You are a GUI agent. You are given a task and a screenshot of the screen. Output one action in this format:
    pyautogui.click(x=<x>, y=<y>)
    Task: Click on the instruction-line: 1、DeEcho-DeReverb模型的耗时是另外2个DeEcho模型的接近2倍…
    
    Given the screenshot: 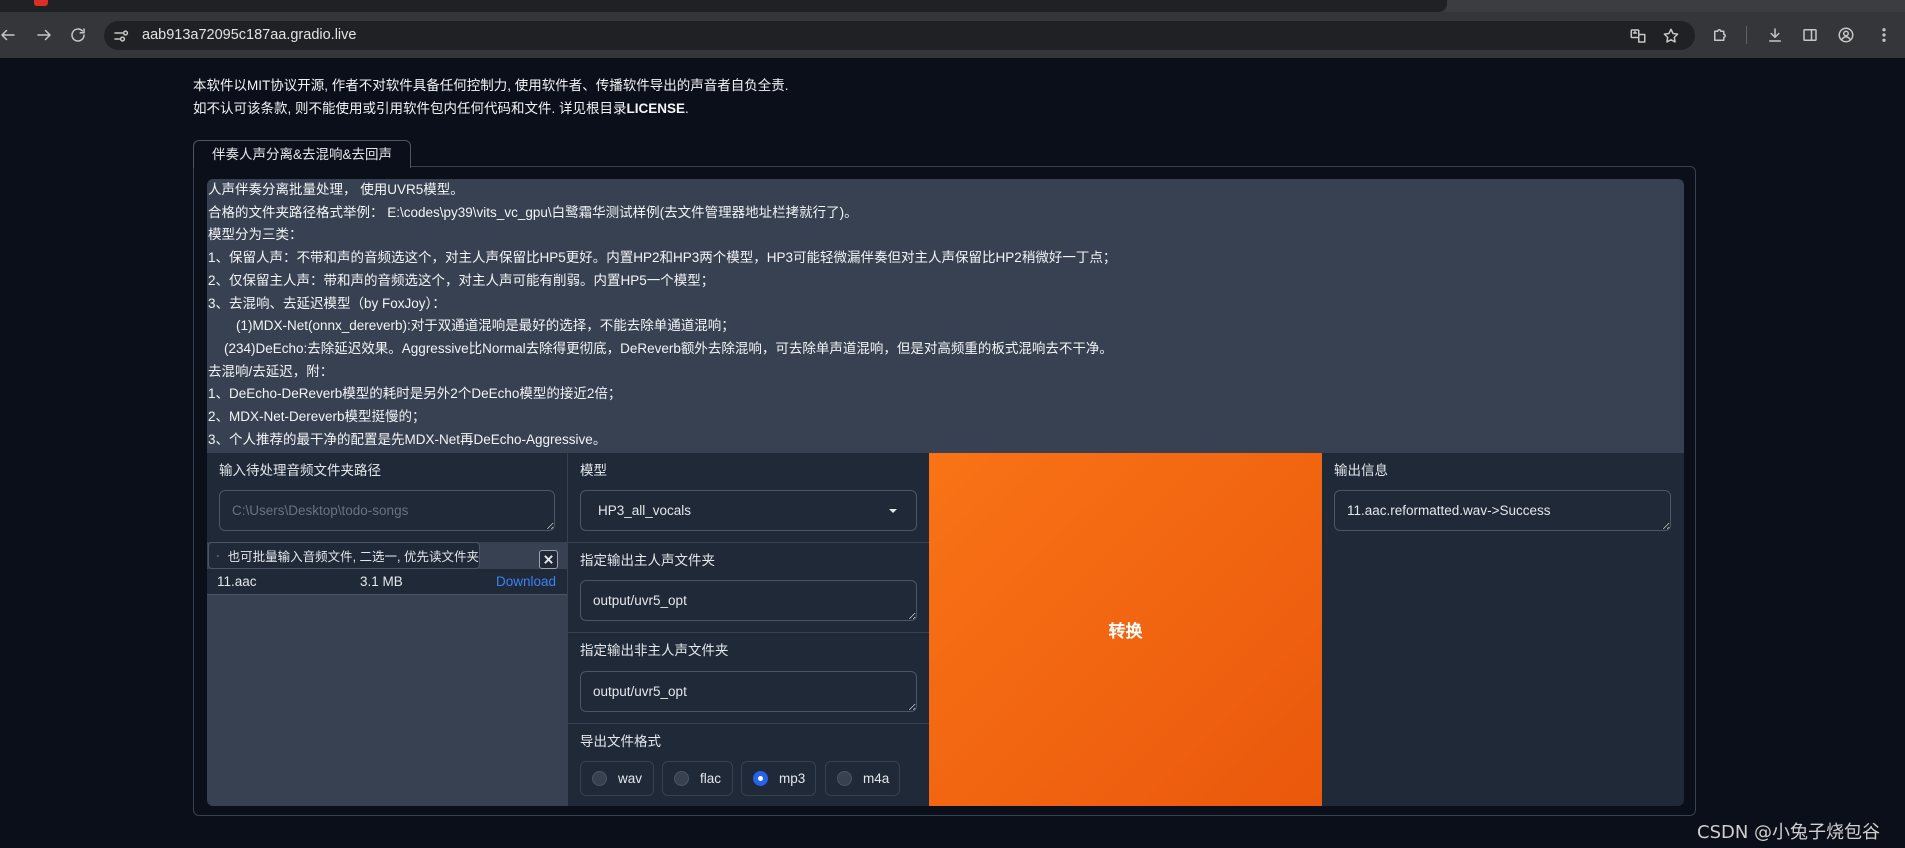 What is the action you would take?
    pyautogui.click(x=415, y=394)
    